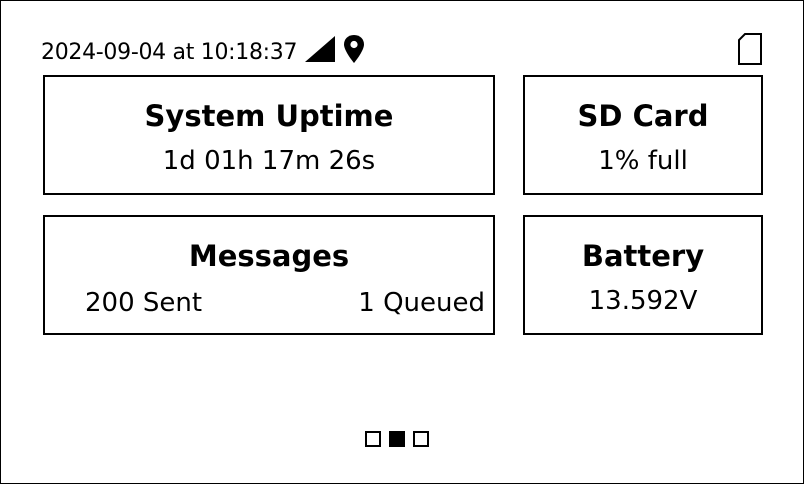 The image size is (804, 484). I want to click on battery-voltage: 13.592V, so click(643, 301).